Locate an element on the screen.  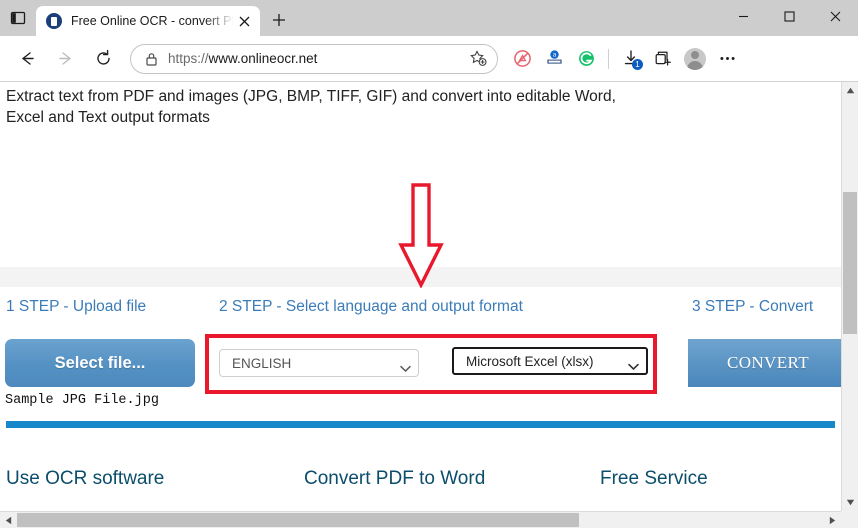
close-window-button is located at coordinates (835, 16).